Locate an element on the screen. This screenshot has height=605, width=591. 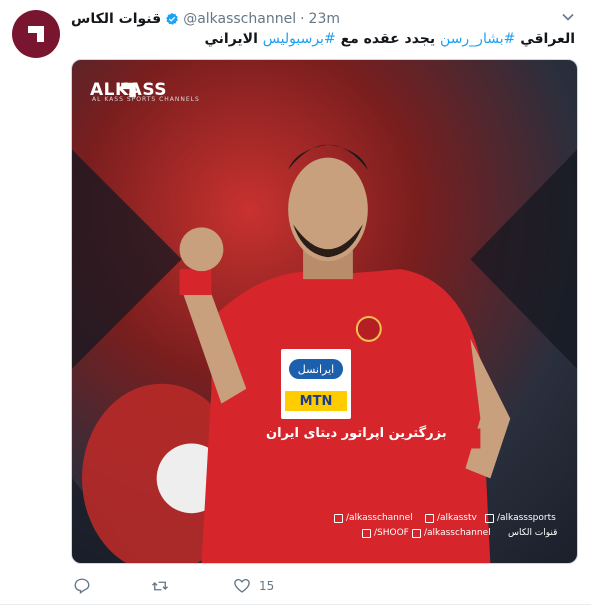
reply-button is located at coordinates (82, 586).